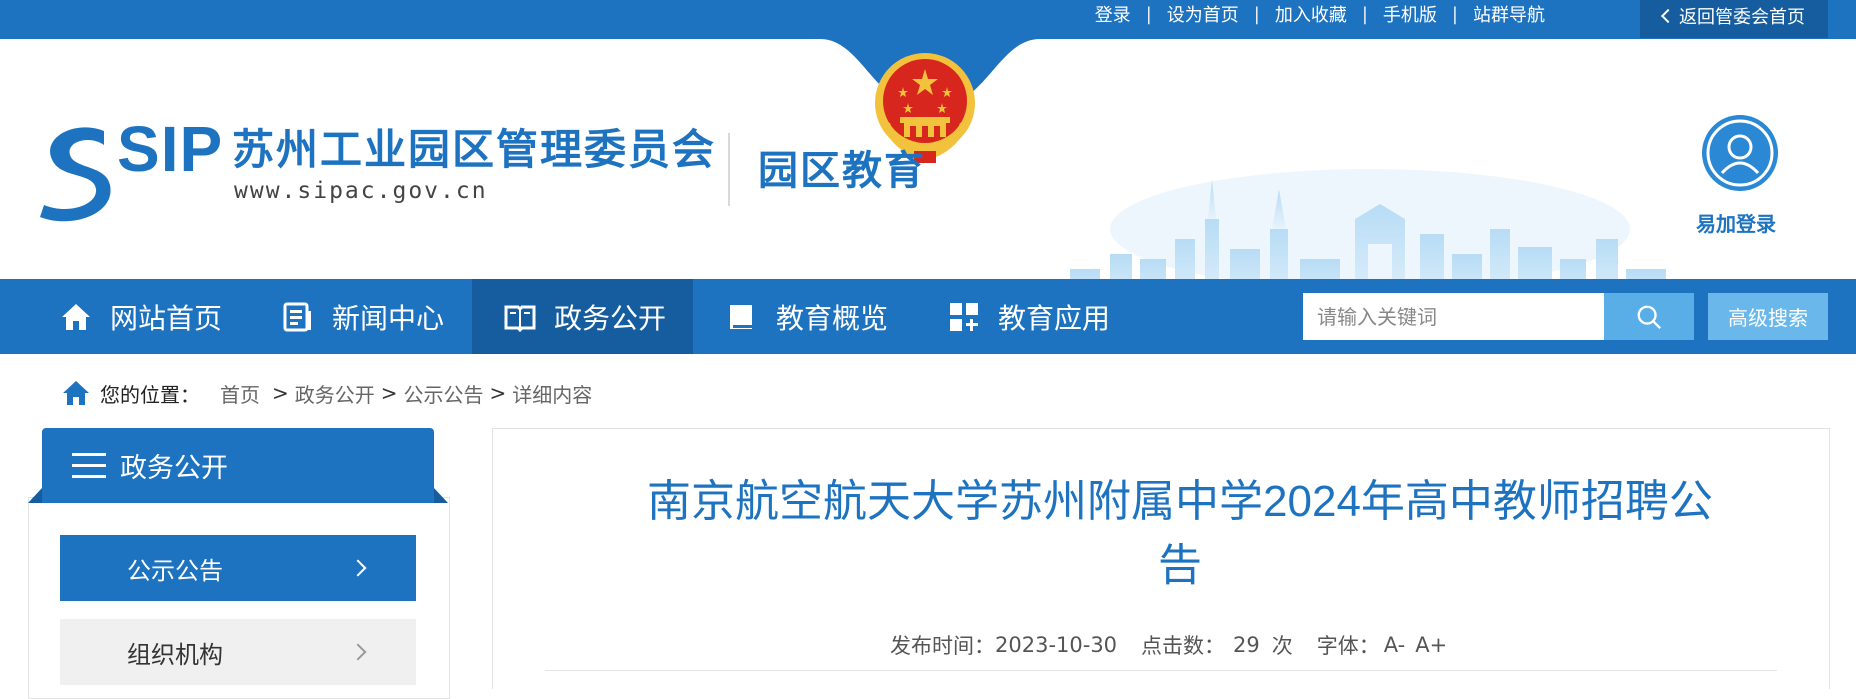  I want to click on breadcrumb: 您的位置： 首页 > 政务公开 > 公示公告 > 详细内容, so click(327, 393).